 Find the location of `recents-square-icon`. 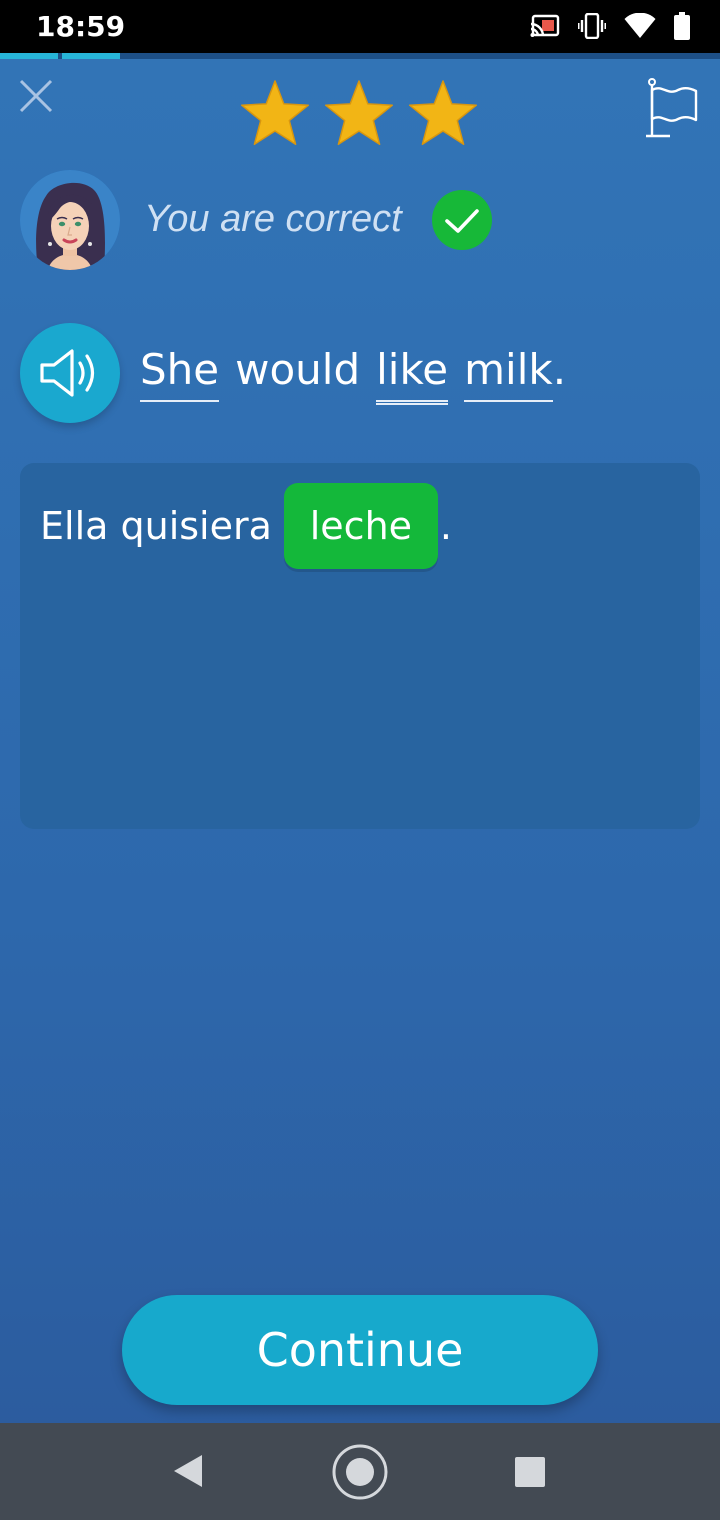

recents-square-icon is located at coordinates (530, 1472).